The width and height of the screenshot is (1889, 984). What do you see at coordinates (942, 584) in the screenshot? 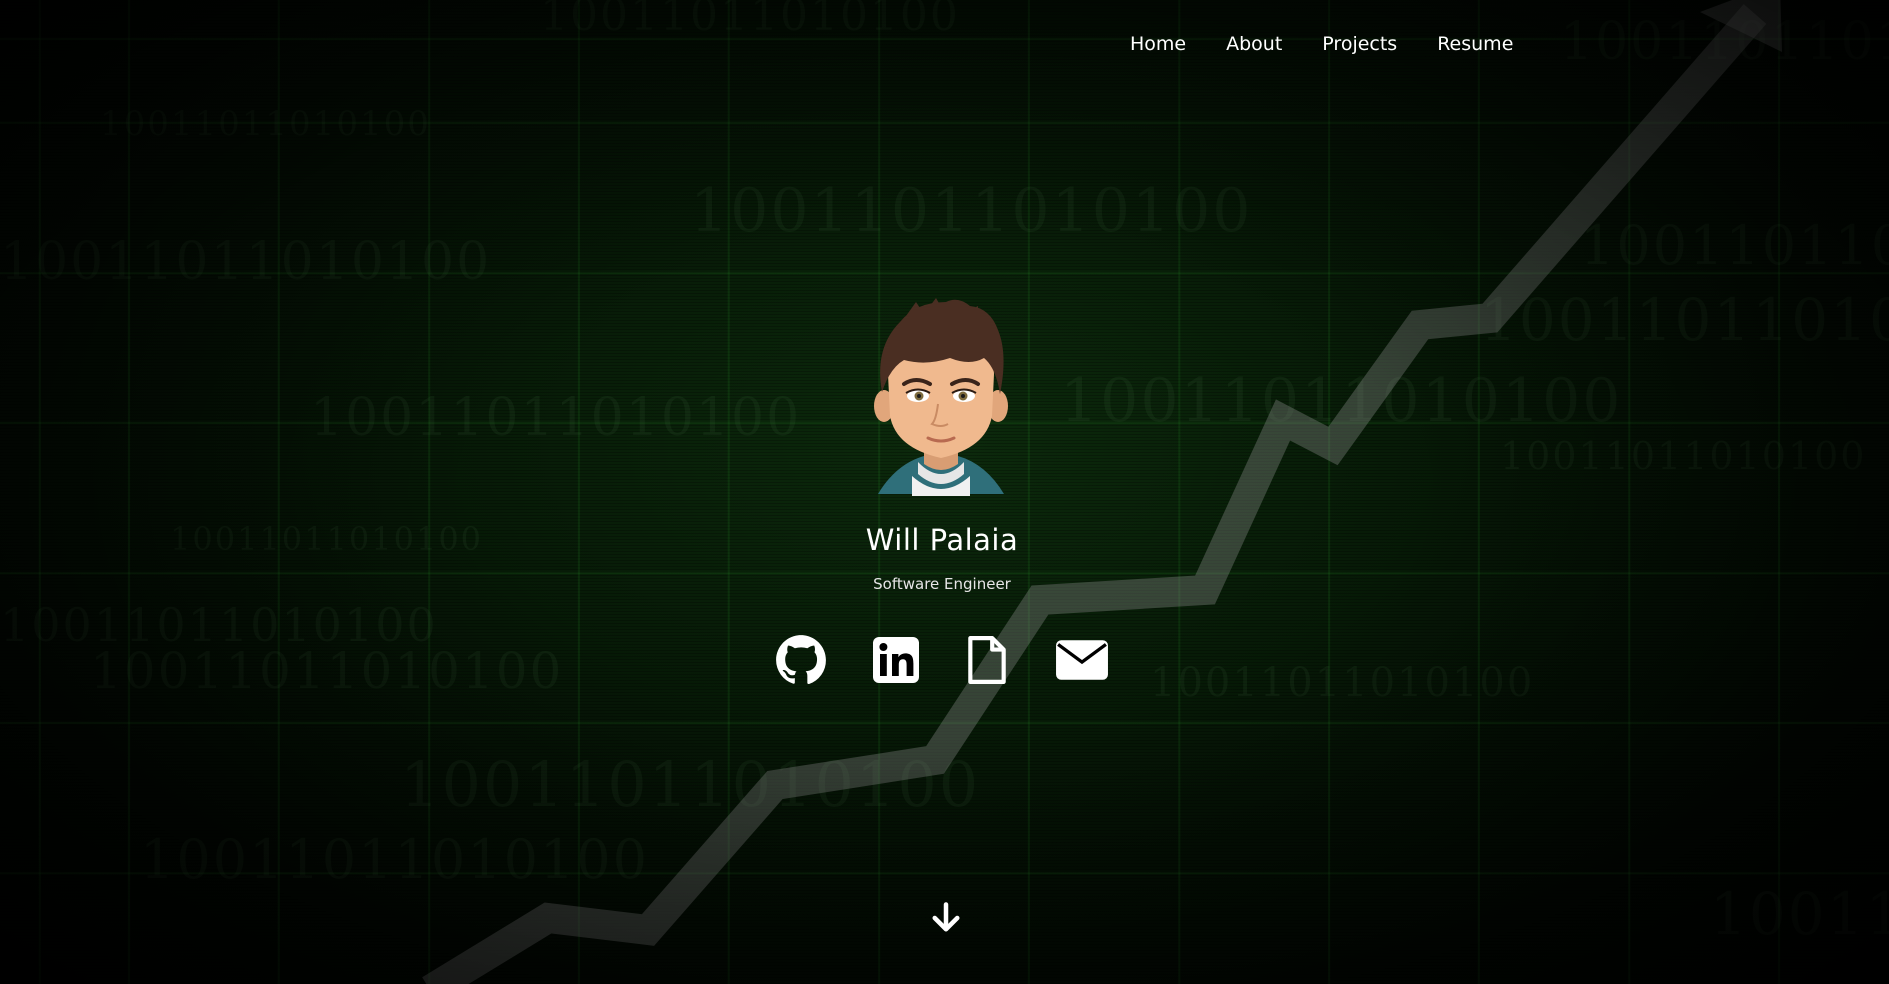
I see `profile-title: Software Engineer` at bounding box center [942, 584].